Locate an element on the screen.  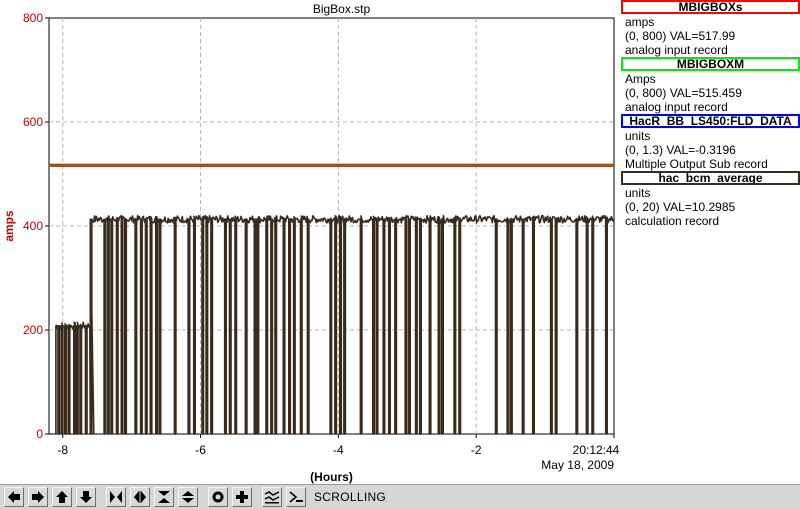
legend-range-value: (0, 20) VAL=10.2985 is located at coordinates (680, 207).